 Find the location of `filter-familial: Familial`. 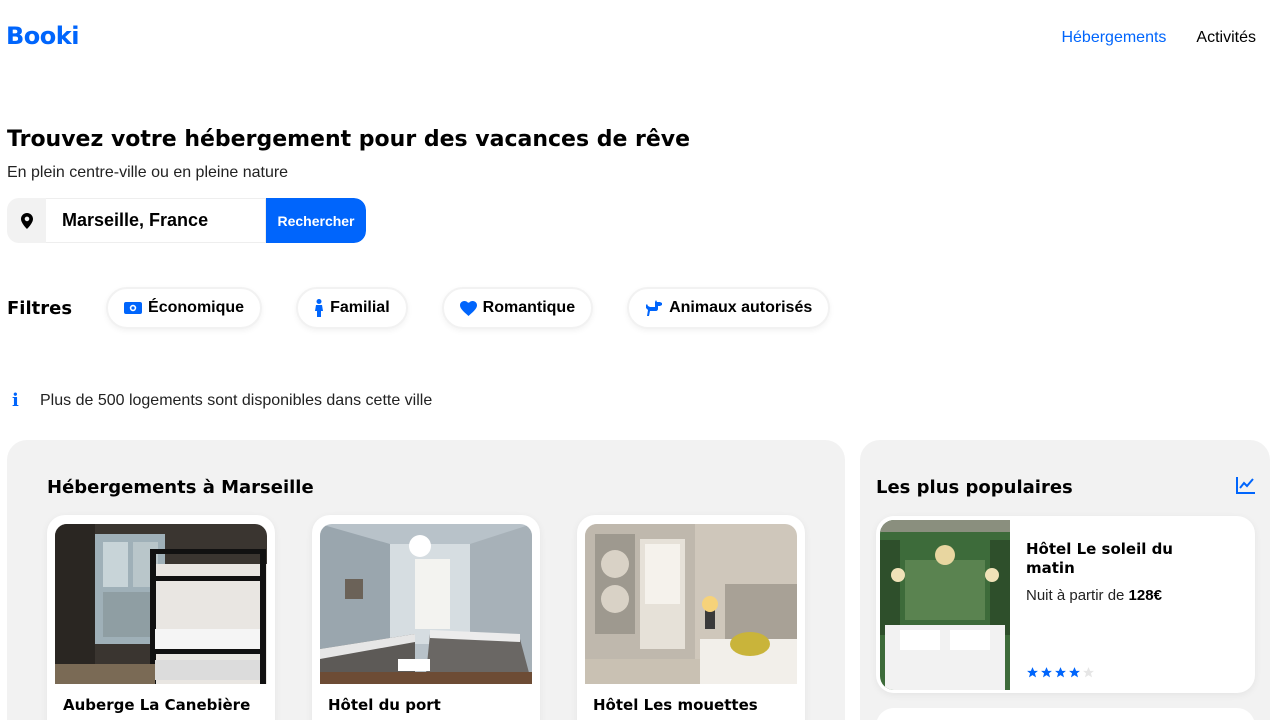

filter-familial: Familial is located at coordinates (352, 308).